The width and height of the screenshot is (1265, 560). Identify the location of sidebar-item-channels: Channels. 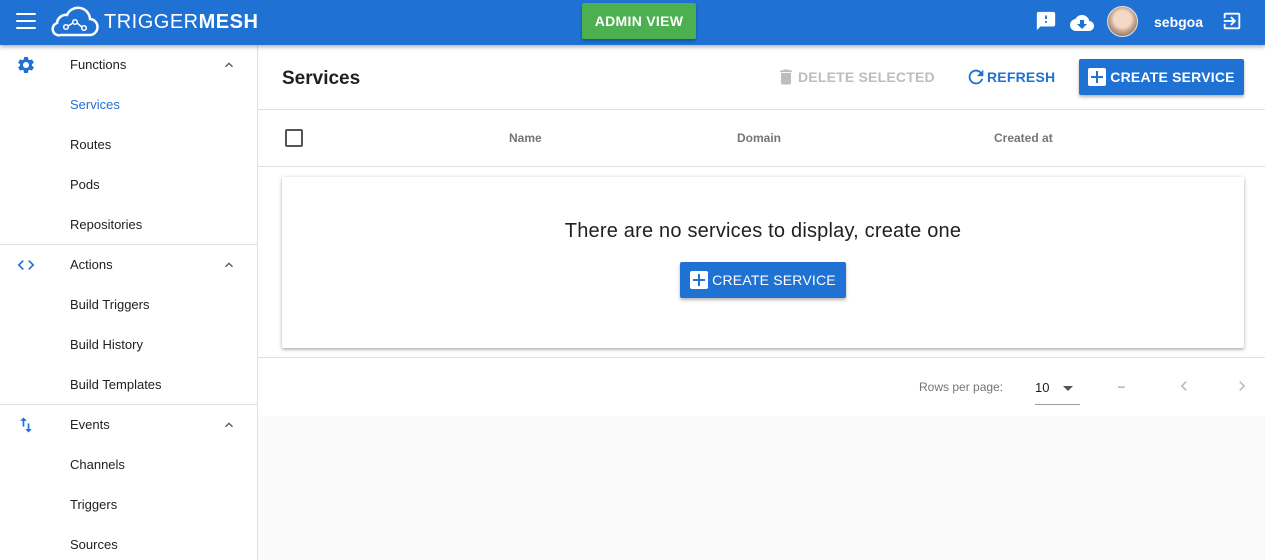
(128, 465).